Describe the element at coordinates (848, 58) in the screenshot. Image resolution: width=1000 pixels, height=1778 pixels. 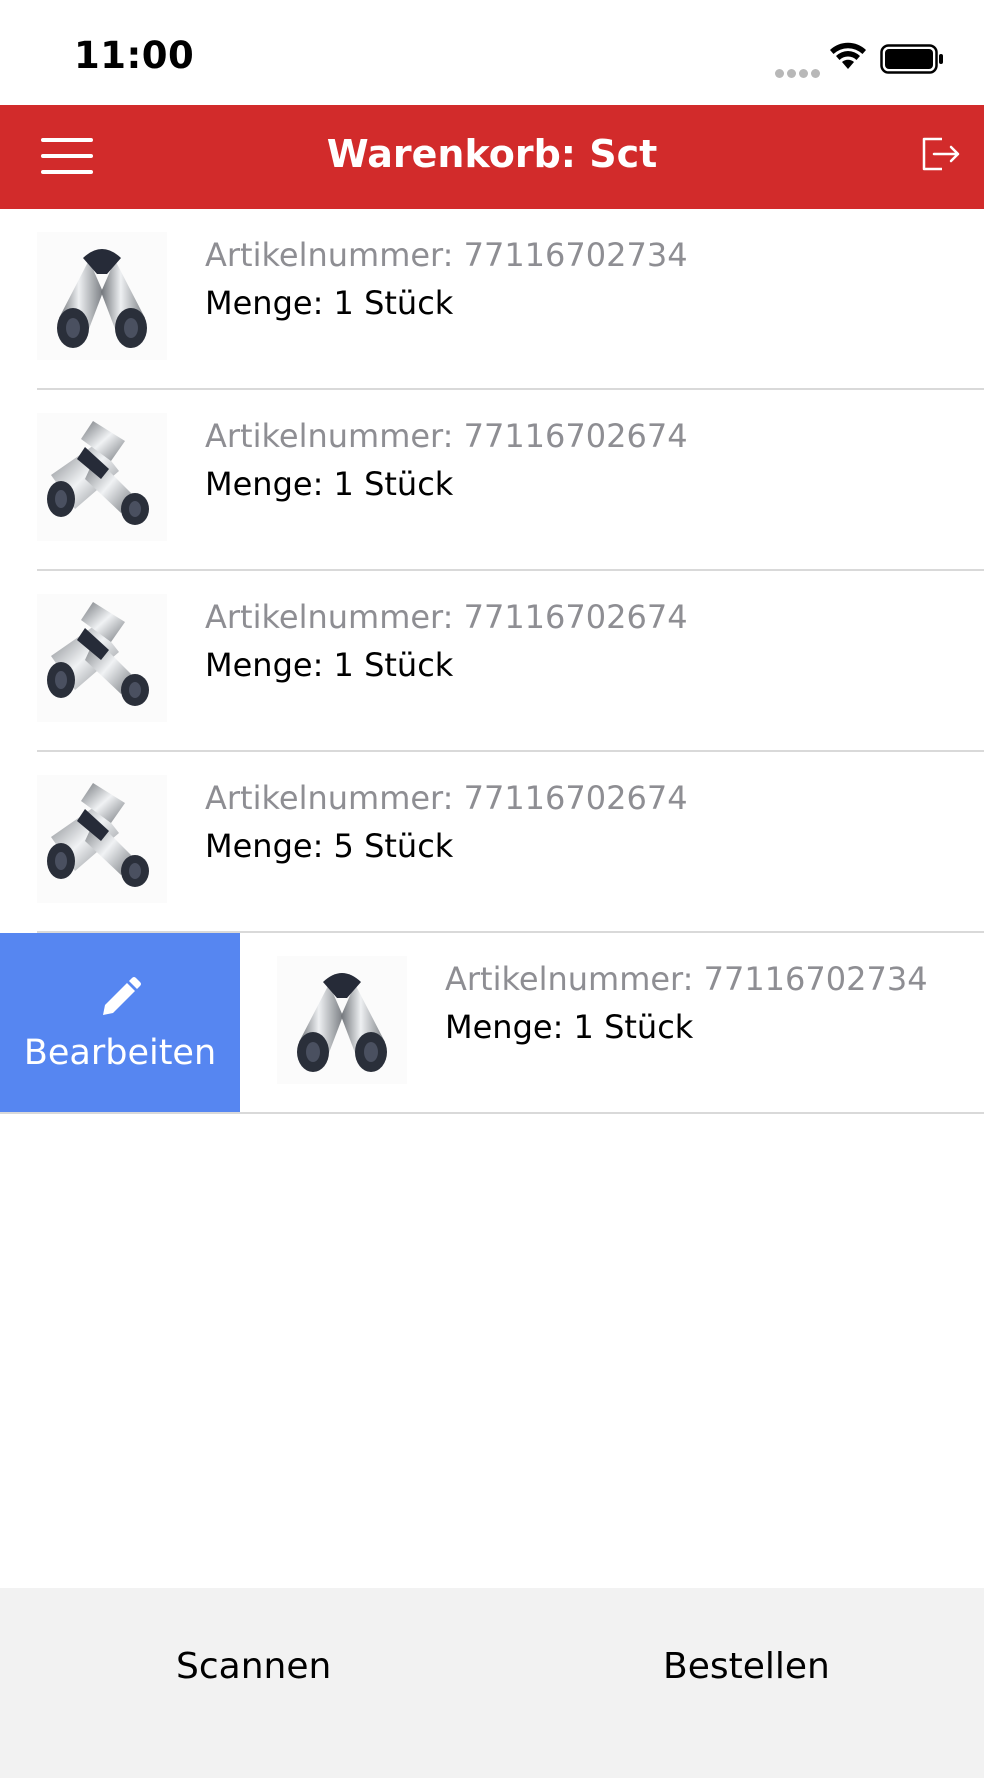
I see `wifi-icon` at that location.